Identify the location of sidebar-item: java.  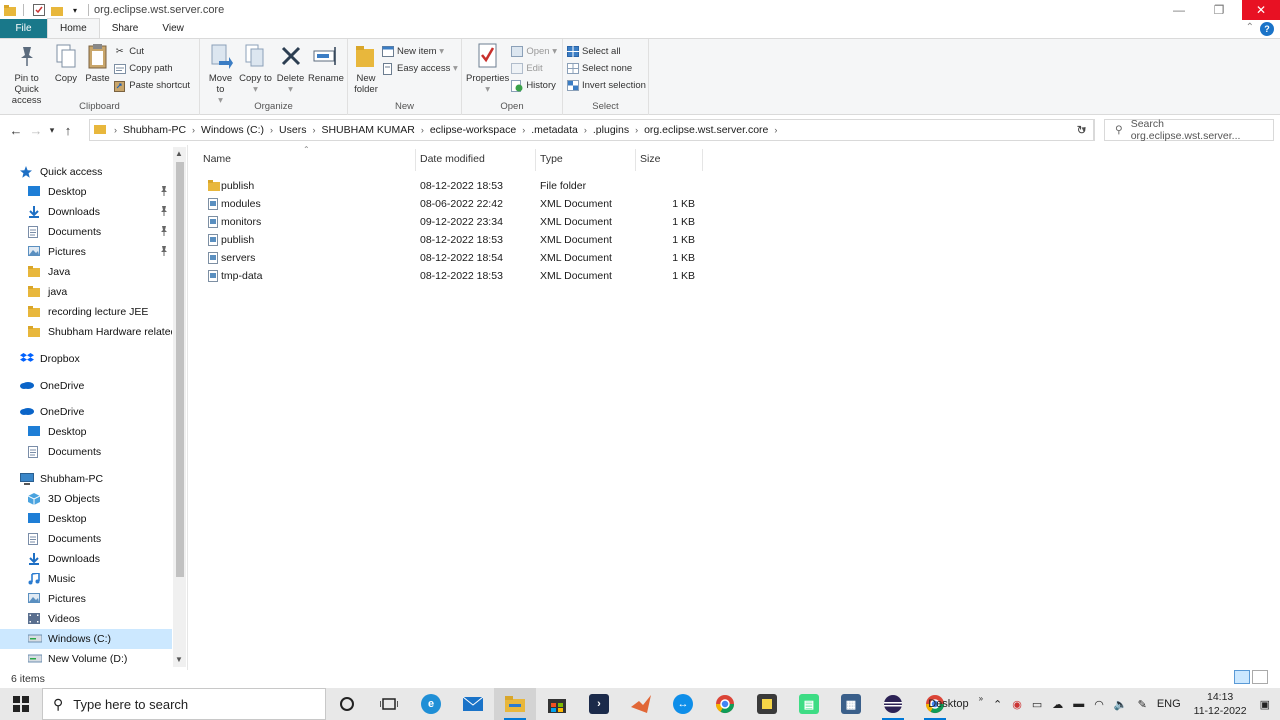
(86, 292).